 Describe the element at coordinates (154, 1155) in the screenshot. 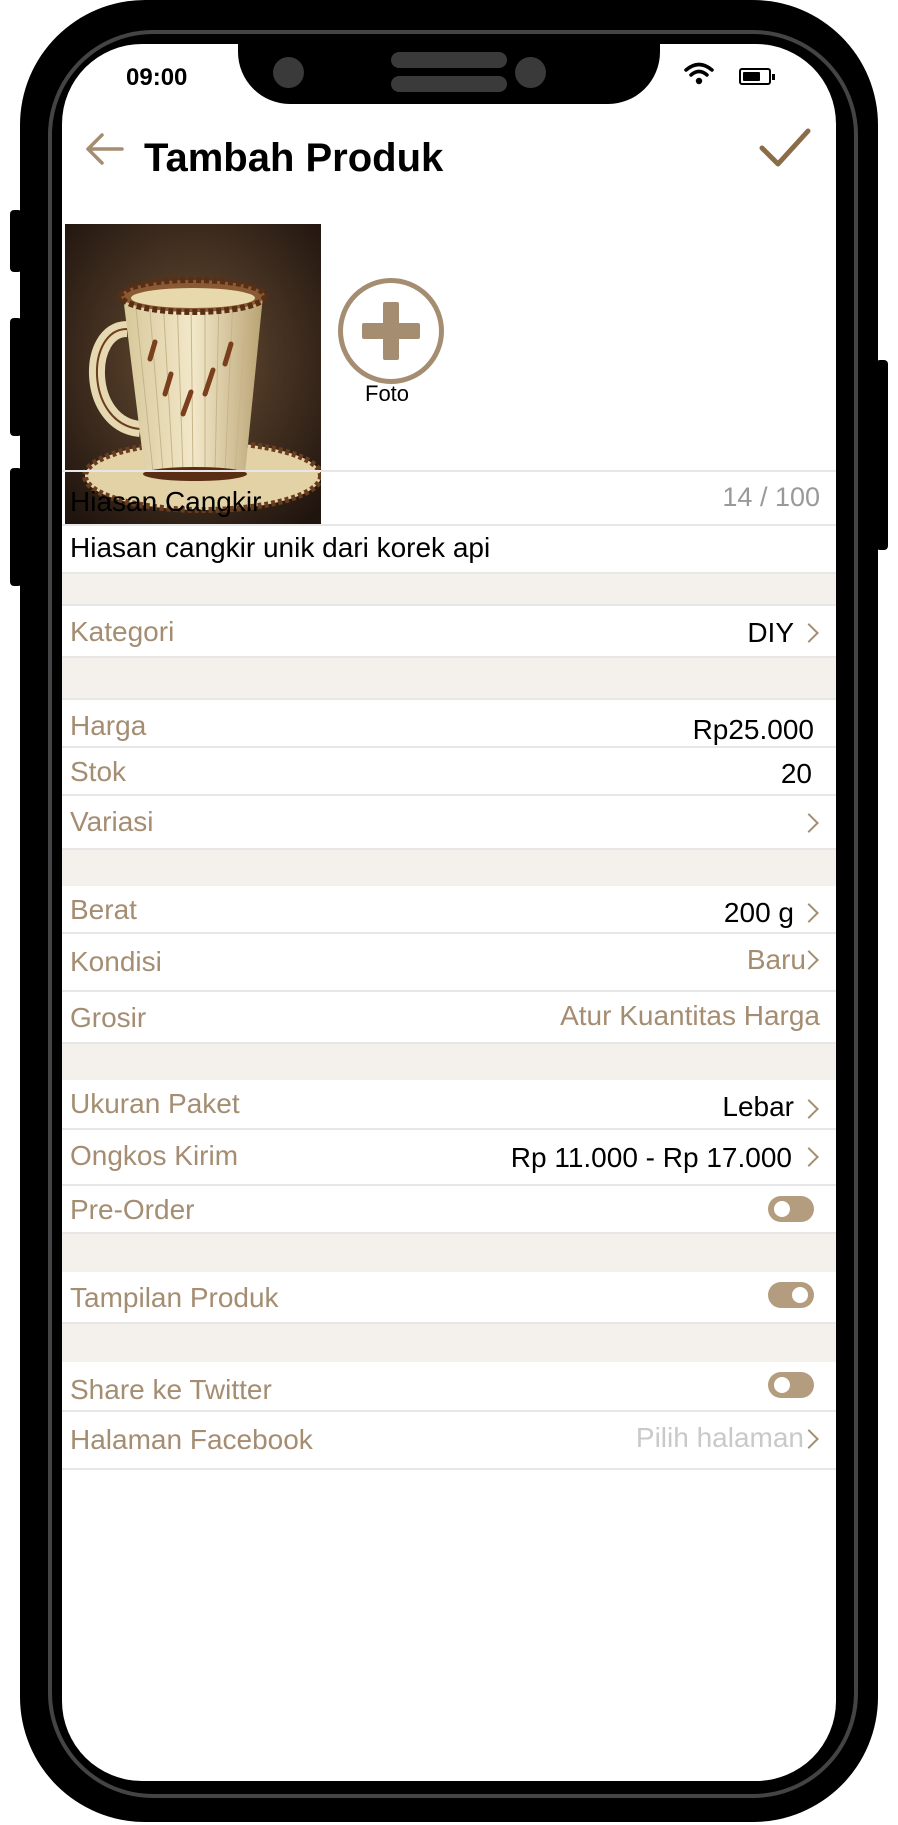

I see `ongkos-kirim-label: Ongkos Kirim` at that location.